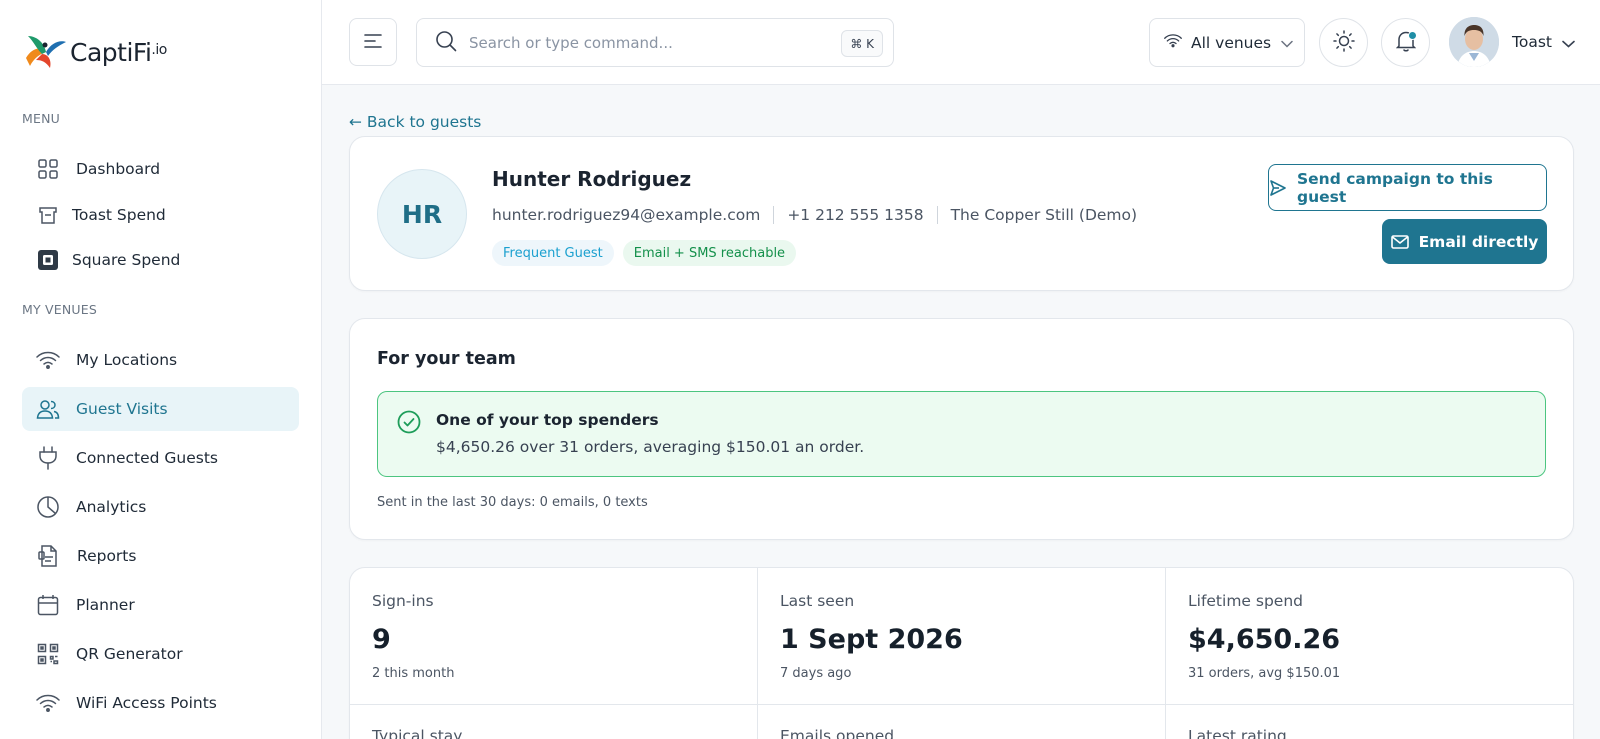 The height and width of the screenshot is (739, 1600). I want to click on chevron-down-icon, so click(1568, 42).